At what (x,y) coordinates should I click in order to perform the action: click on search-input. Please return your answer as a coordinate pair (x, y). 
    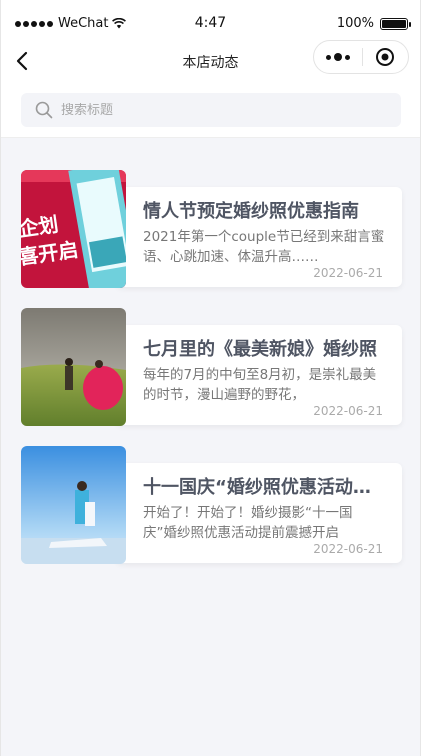
    Looking at the image, I should click on (211, 110).